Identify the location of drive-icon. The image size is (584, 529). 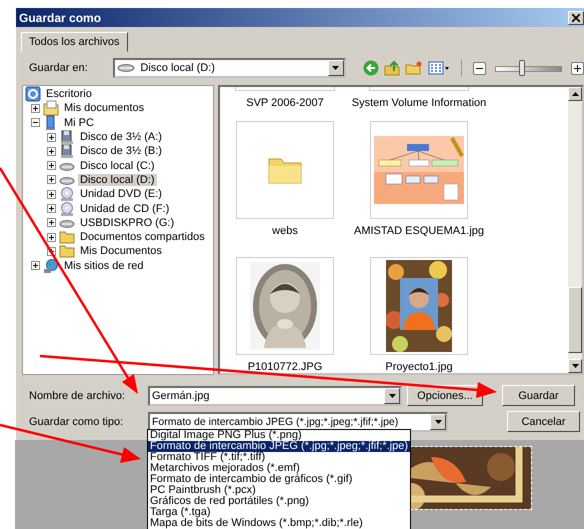
(126, 68).